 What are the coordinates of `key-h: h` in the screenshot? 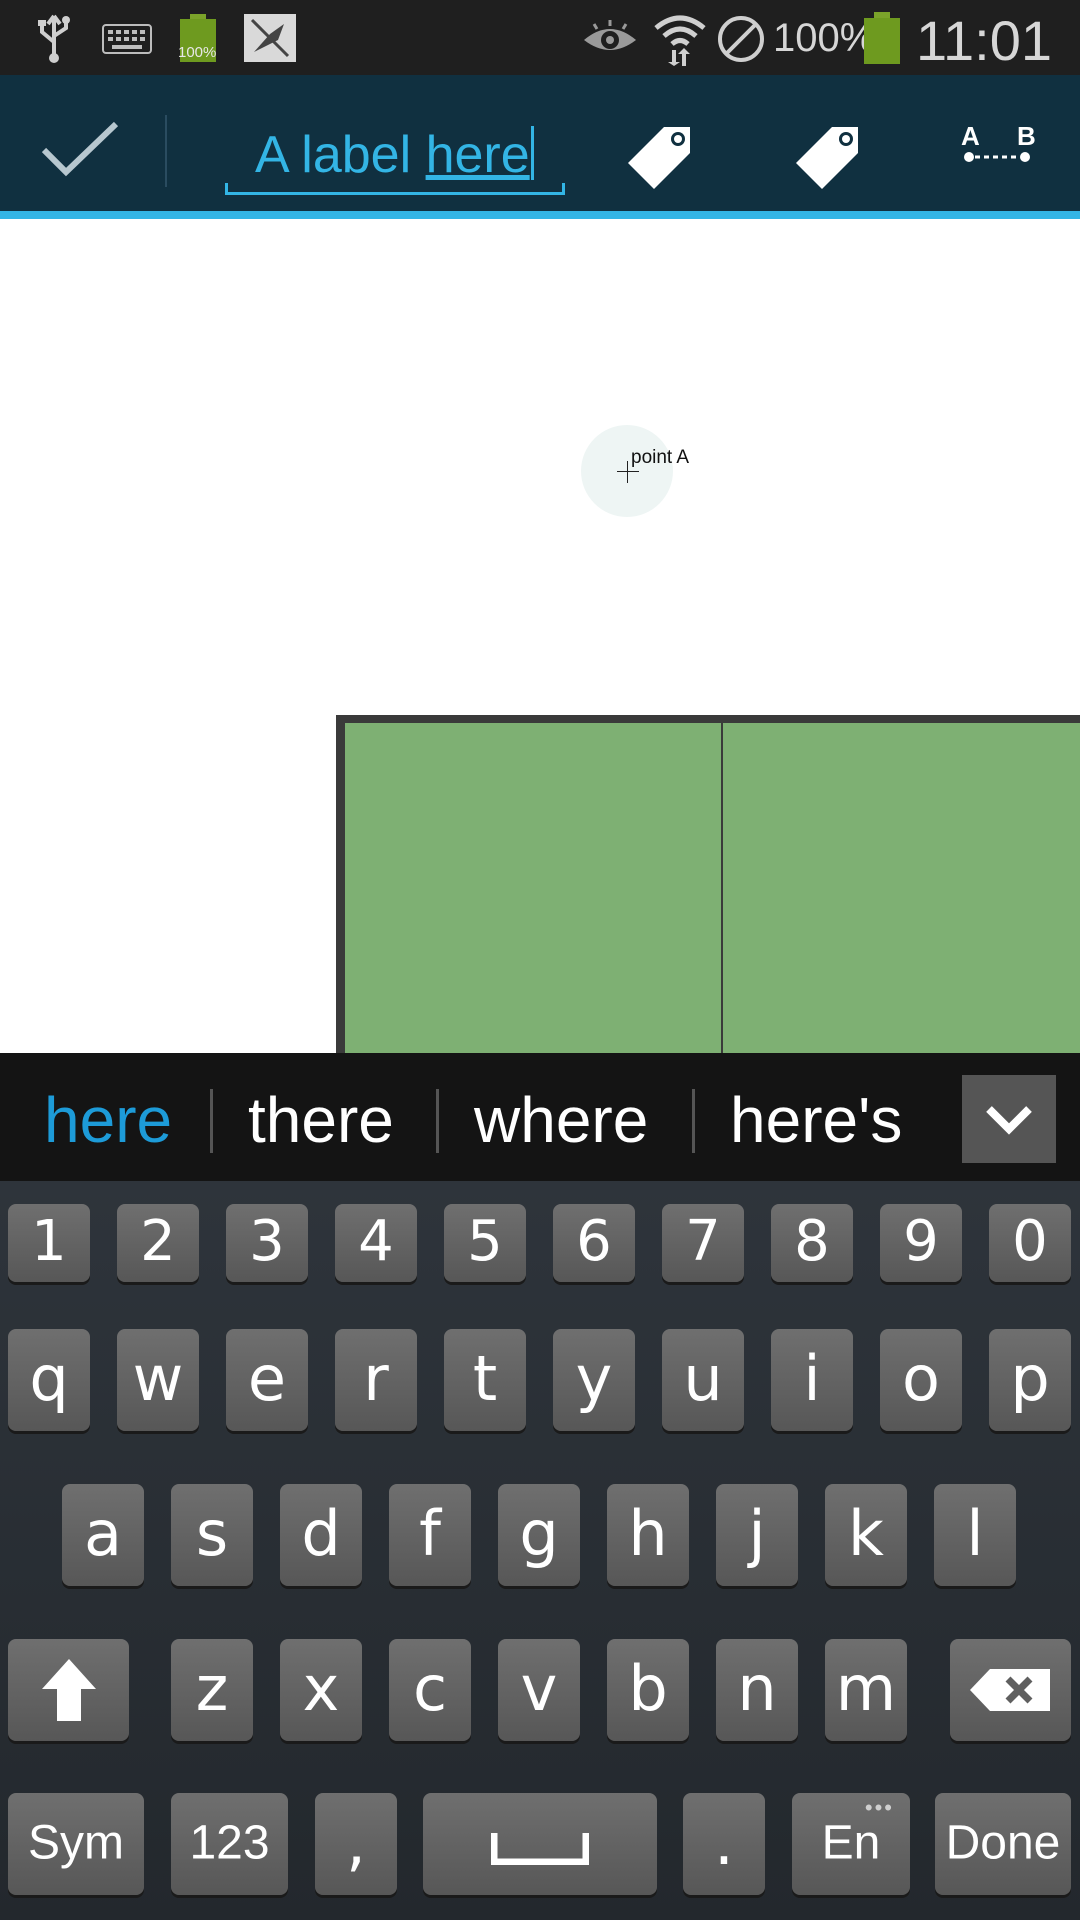 It's located at (648, 1535).